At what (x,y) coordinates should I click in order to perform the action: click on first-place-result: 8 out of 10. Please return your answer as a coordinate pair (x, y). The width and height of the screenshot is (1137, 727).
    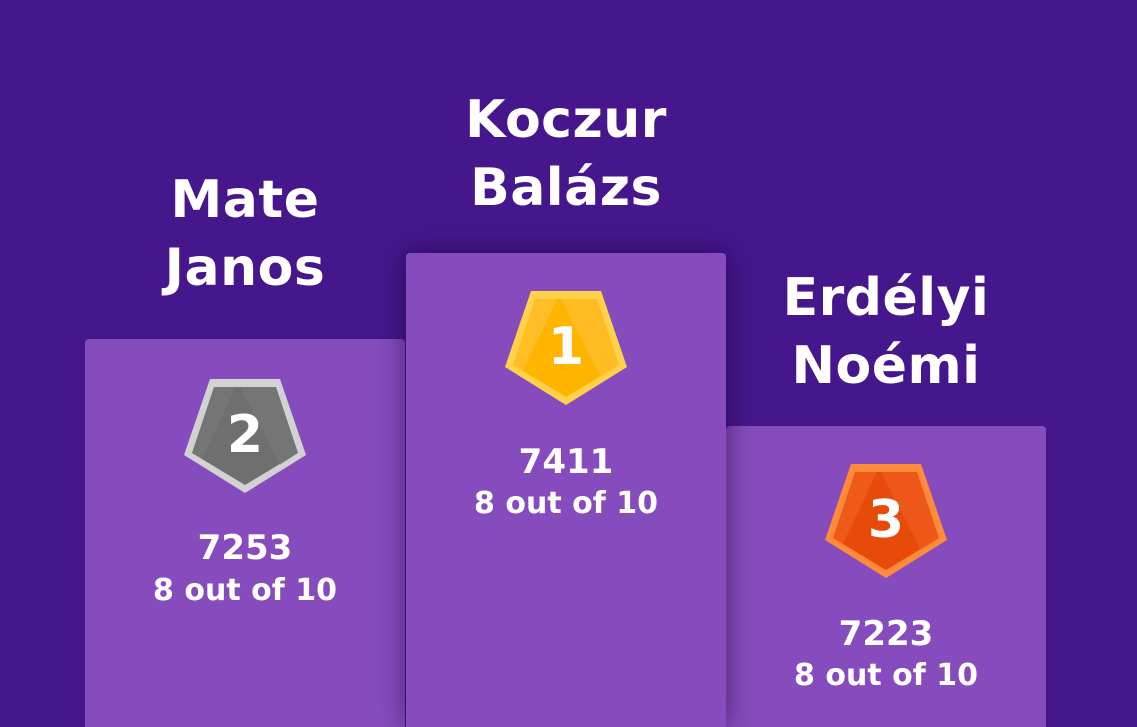
    Looking at the image, I should click on (566, 503).